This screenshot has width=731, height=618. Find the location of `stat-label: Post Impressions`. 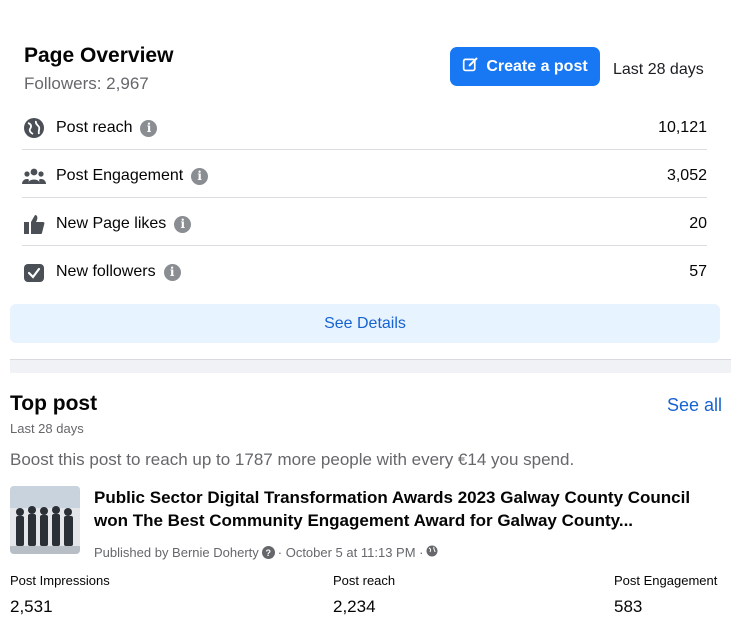

stat-label: Post Impressions is located at coordinates (60, 580).